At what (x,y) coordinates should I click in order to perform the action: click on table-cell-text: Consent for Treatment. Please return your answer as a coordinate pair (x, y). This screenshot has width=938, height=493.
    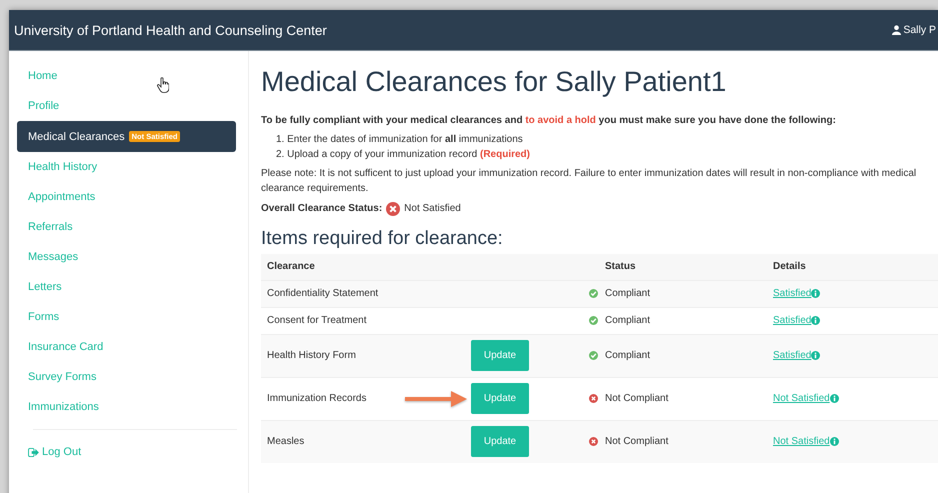
    Looking at the image, I should click on (317, 320).